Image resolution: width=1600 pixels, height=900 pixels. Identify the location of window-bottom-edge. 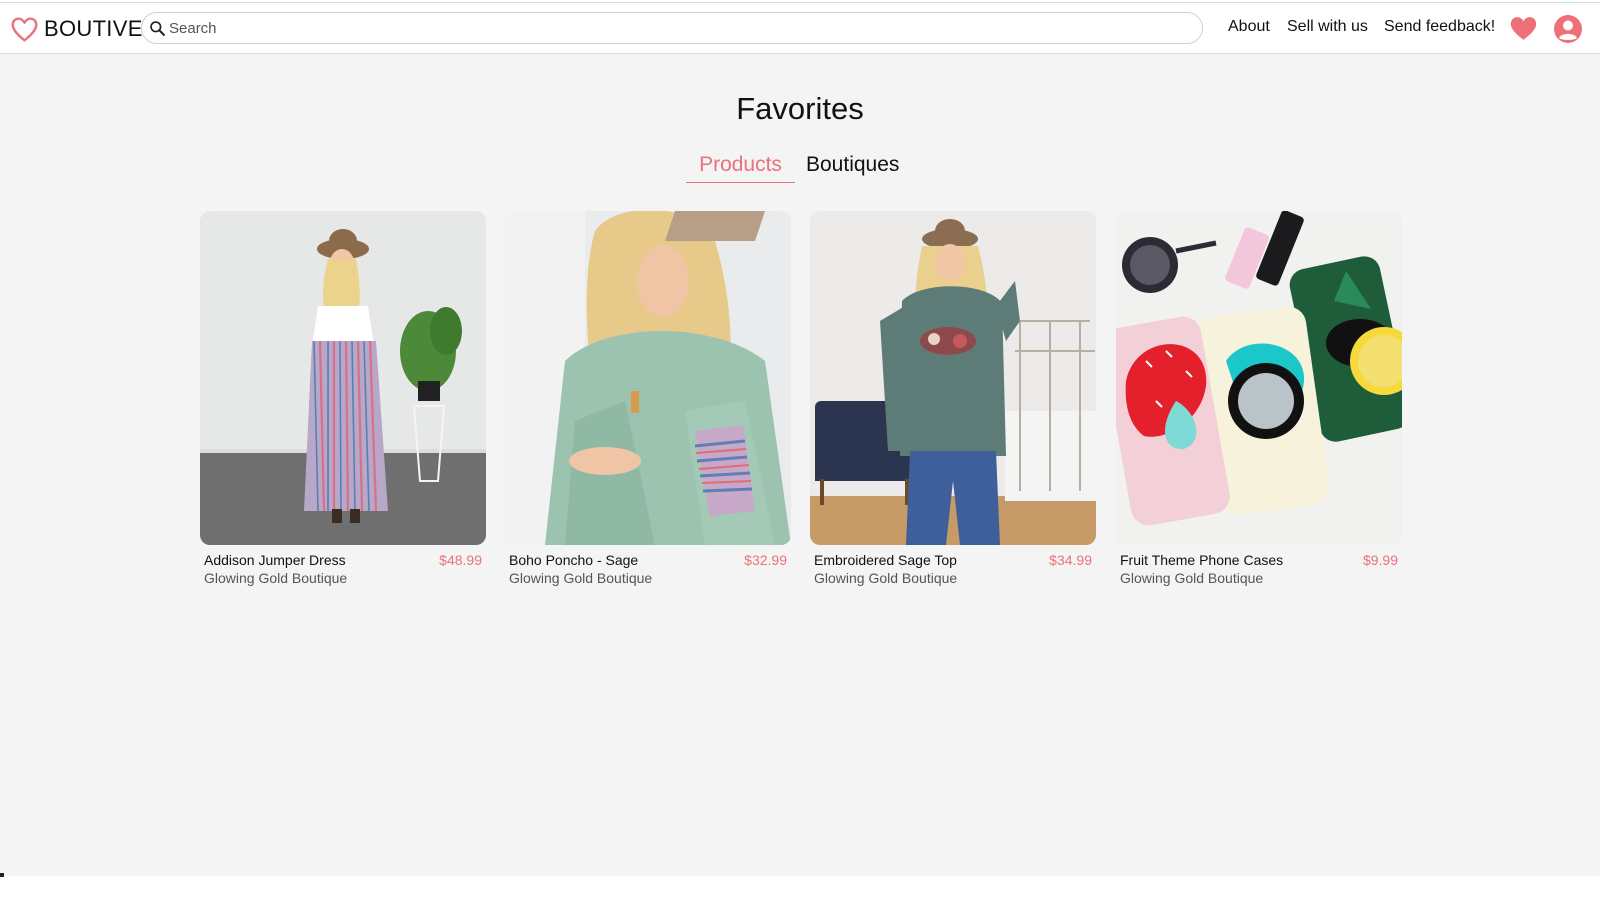
(800, 888).